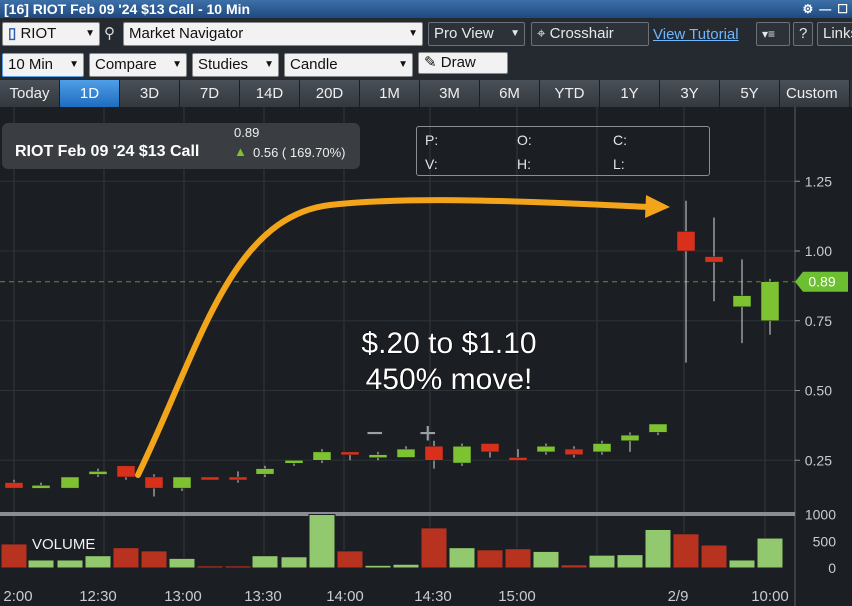 The image size is (852, 606). What do you see at coordinates (510, 93) in the screenshot?
I see `range-tab-6m: 6M` at bounding box center [510, 93].